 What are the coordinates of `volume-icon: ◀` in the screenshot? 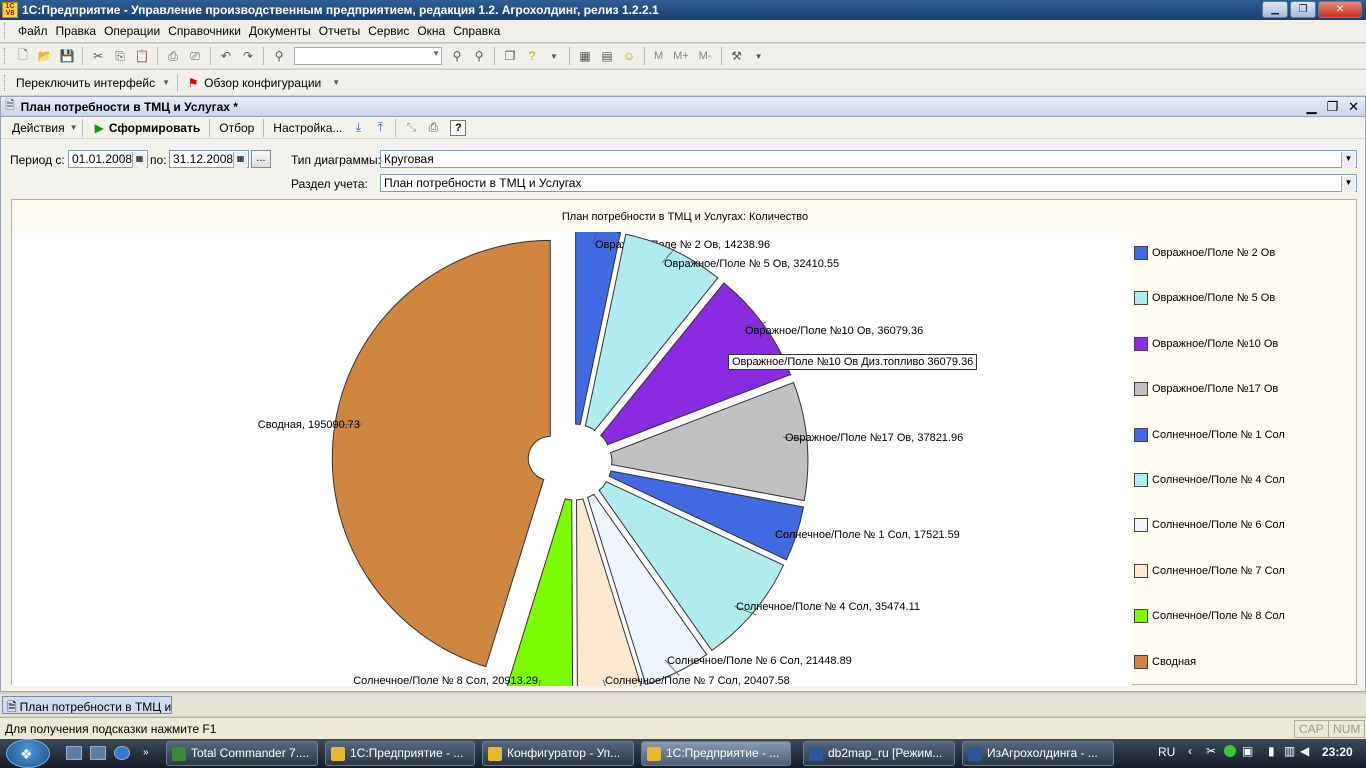 It's located at (1304, 751).